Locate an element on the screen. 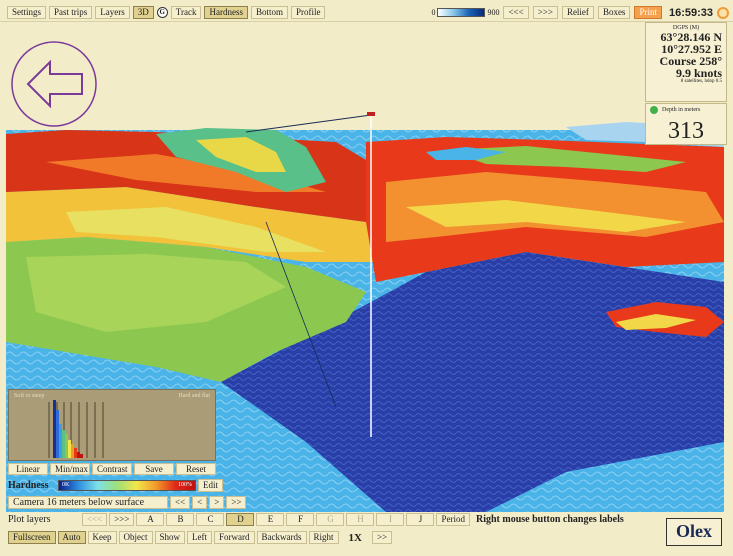 Image resolution: width=733 pixels, height=556 pixels. layer-h-button: H is located at coordinates (360, 519).